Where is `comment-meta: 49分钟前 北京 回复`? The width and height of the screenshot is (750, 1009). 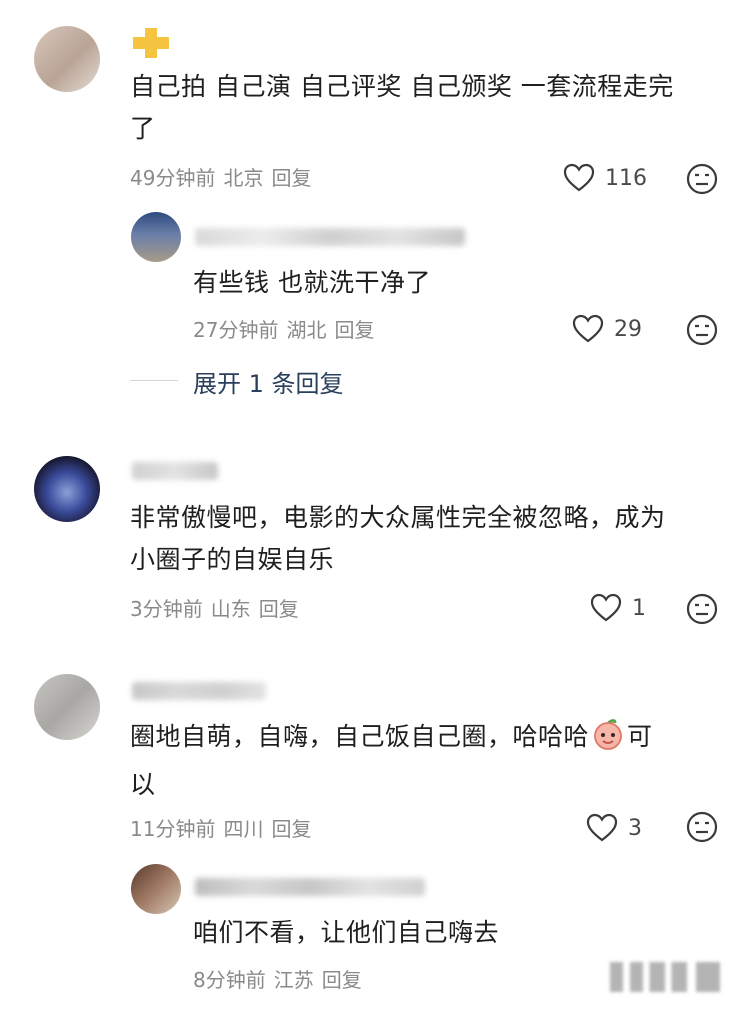
comment-meta: 49分钟前 北京 回复 is located at coordinates (224, 176).